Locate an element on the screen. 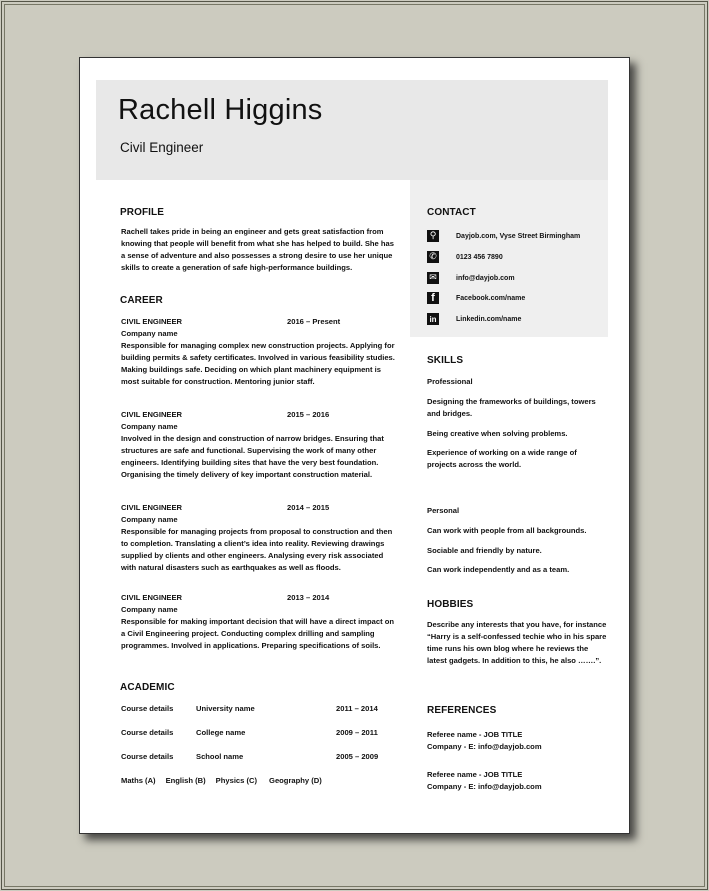 This screenshot has width=709, height=891. contact-text: Dayjob.com, Vyse Street Birmingham is located at coordinates (518, 236).